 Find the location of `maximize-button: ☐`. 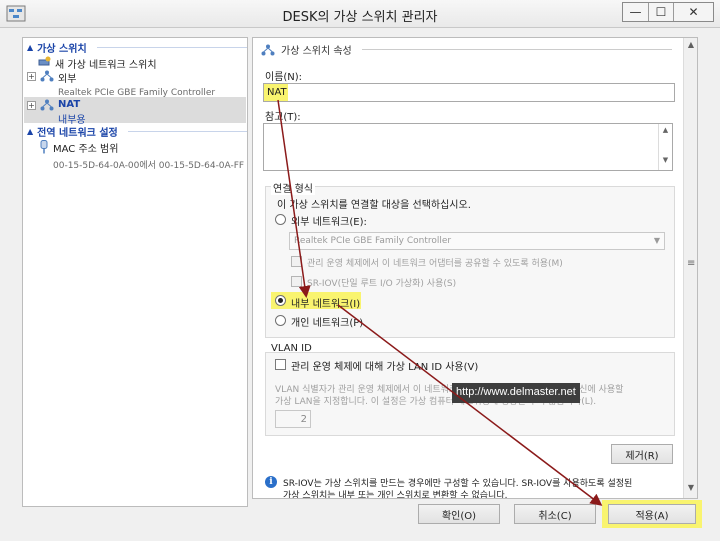

maximize-button: ☐ is located at coordinates (660, 12).